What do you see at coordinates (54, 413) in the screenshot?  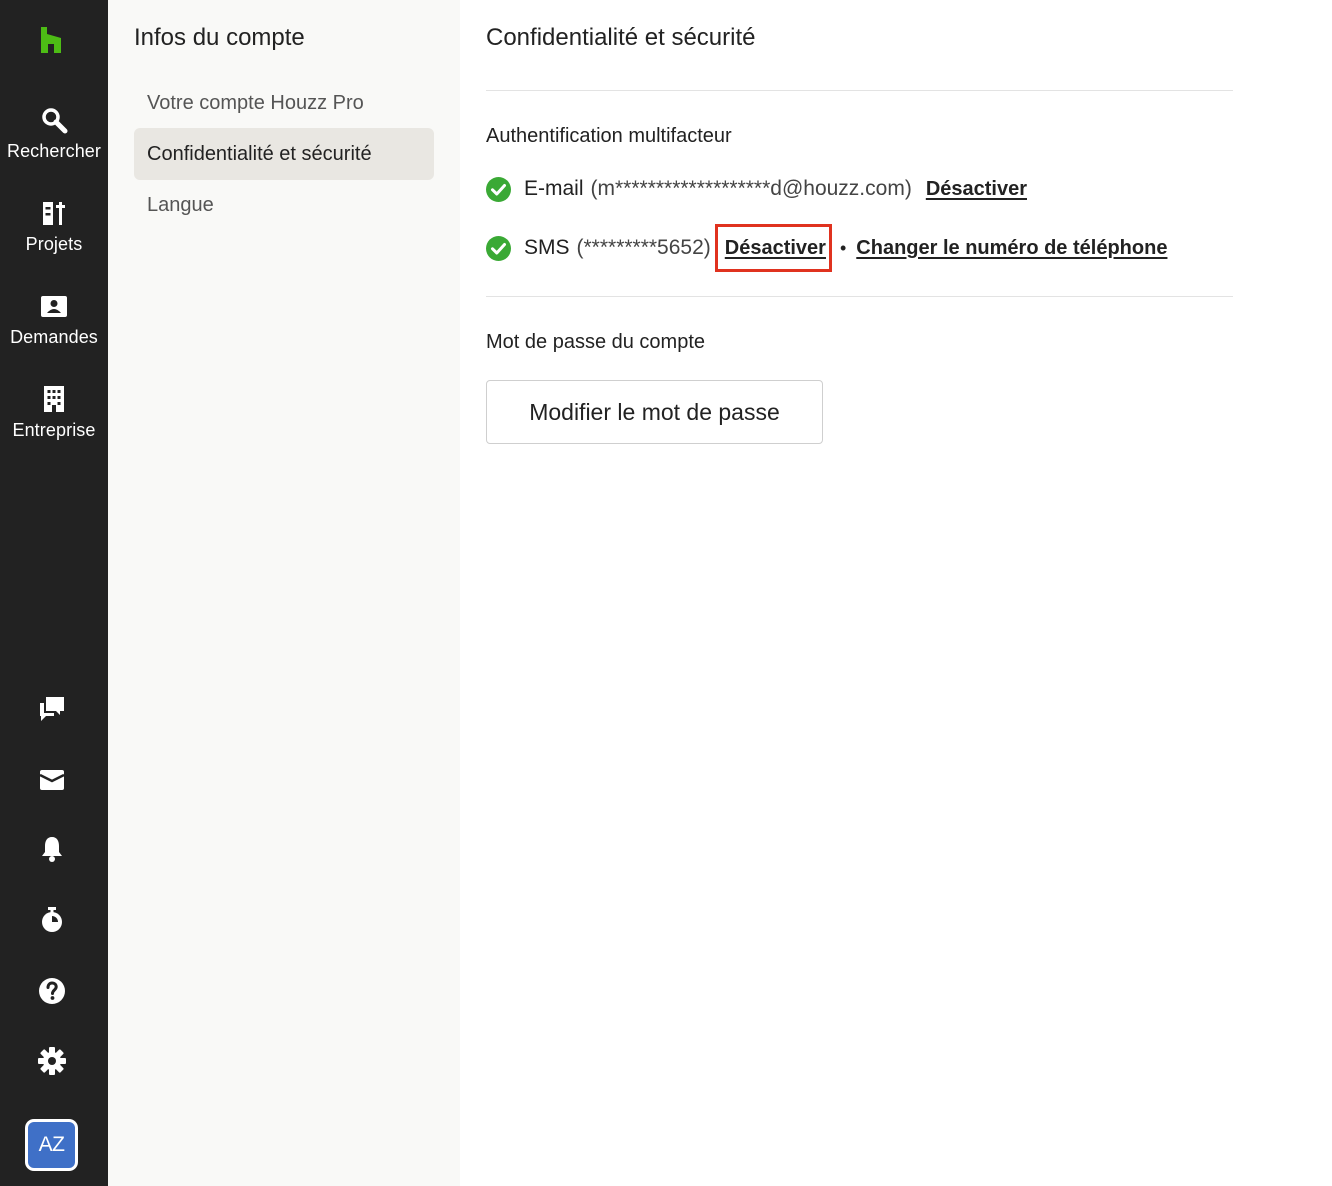 I see `rail-item-business: Entreprise` at bounding box center [54, 413].